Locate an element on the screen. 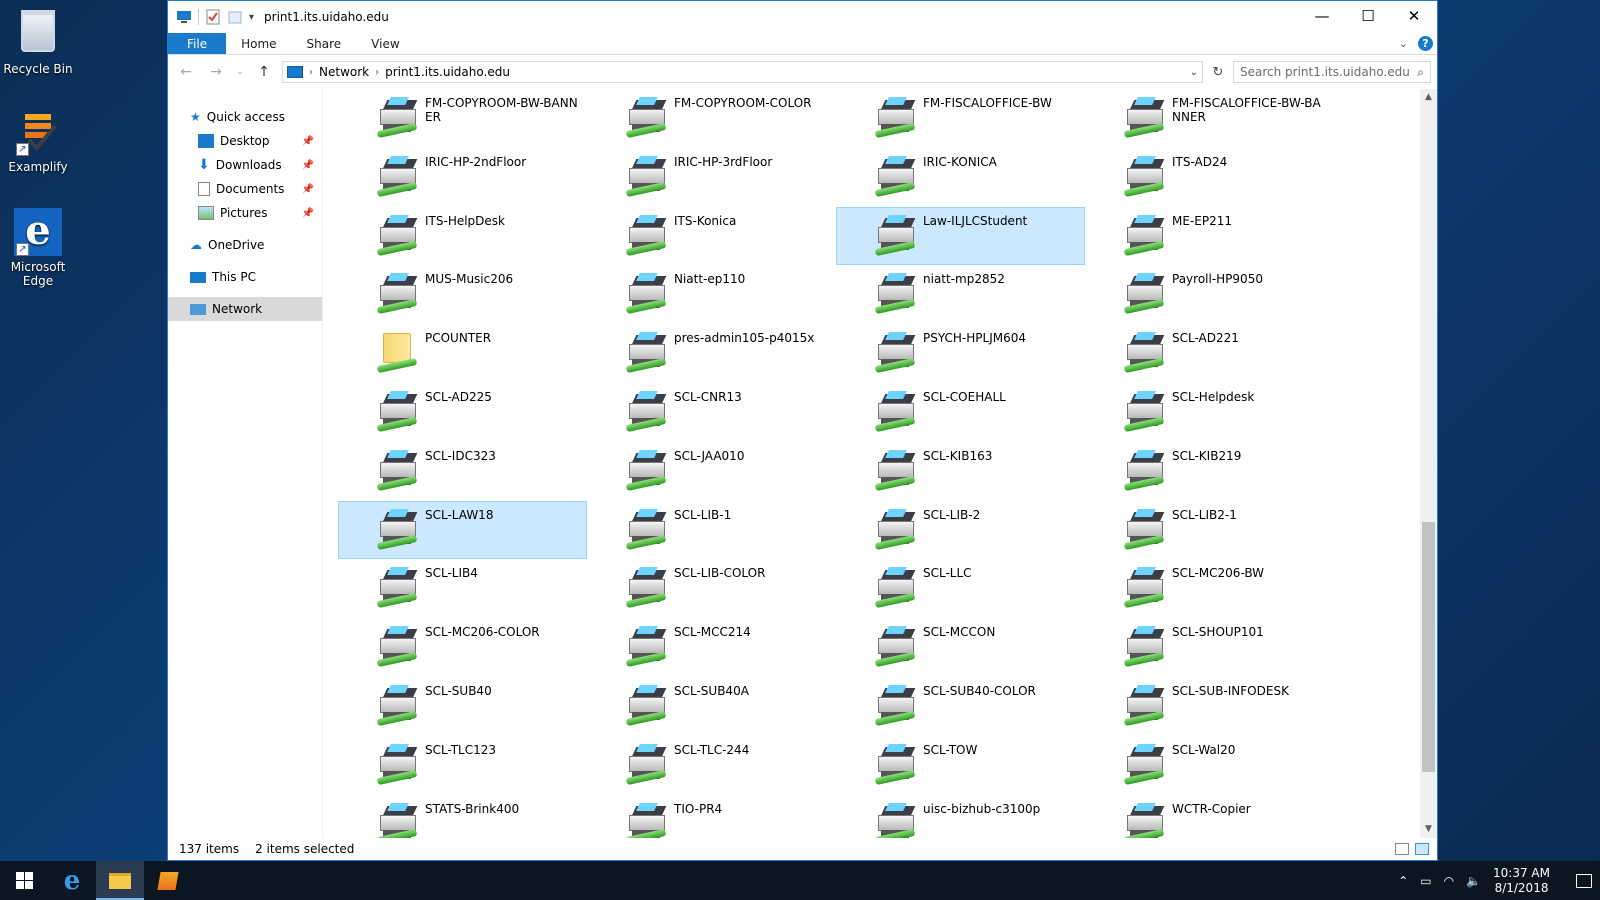 Image resolution: width=1600 pixels, height=900 pixels. printer-item: Payroll-HP9050 is located at coordinates (1209, 294).